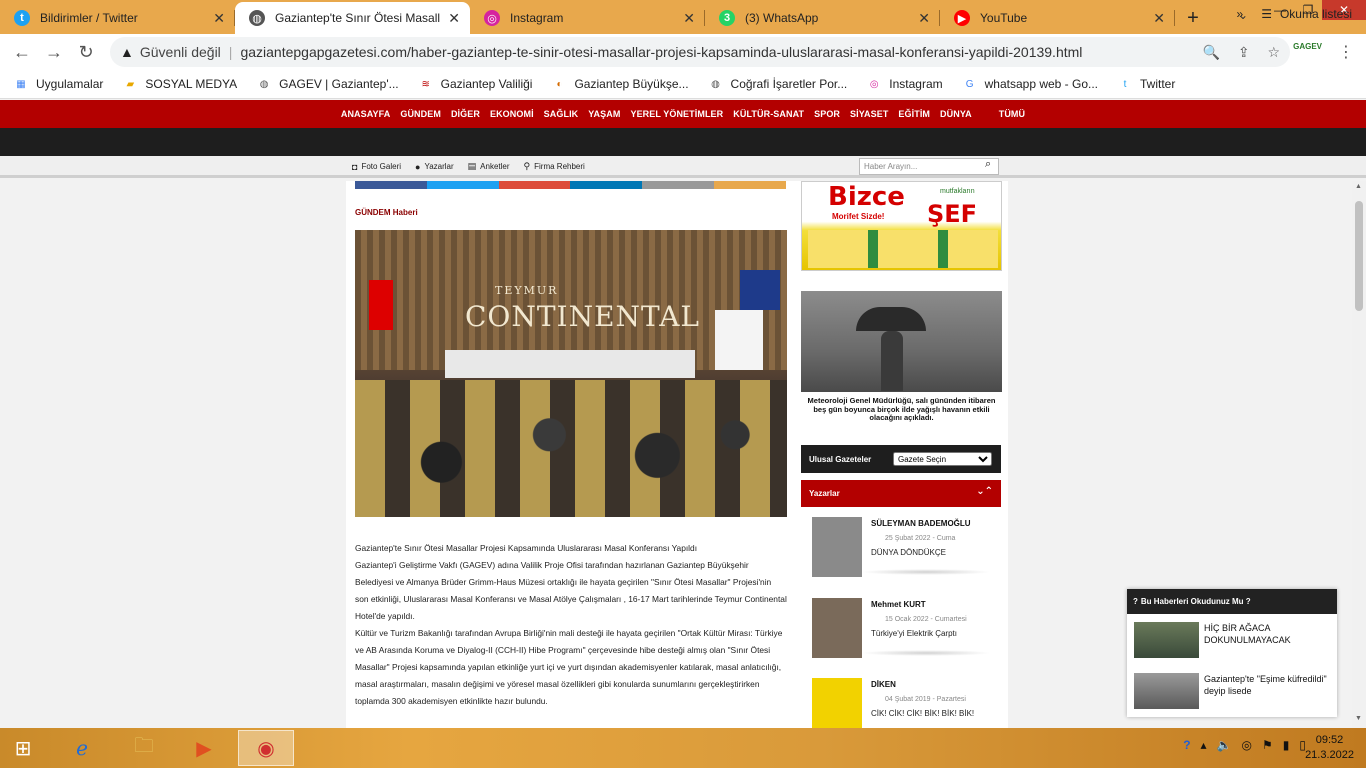 The width and height of the screenshot is (1366, 768). Describe the element at coordinates (1012, 114) in the screenshot. I see `site-nav-item: TÜMÜ` at that location.